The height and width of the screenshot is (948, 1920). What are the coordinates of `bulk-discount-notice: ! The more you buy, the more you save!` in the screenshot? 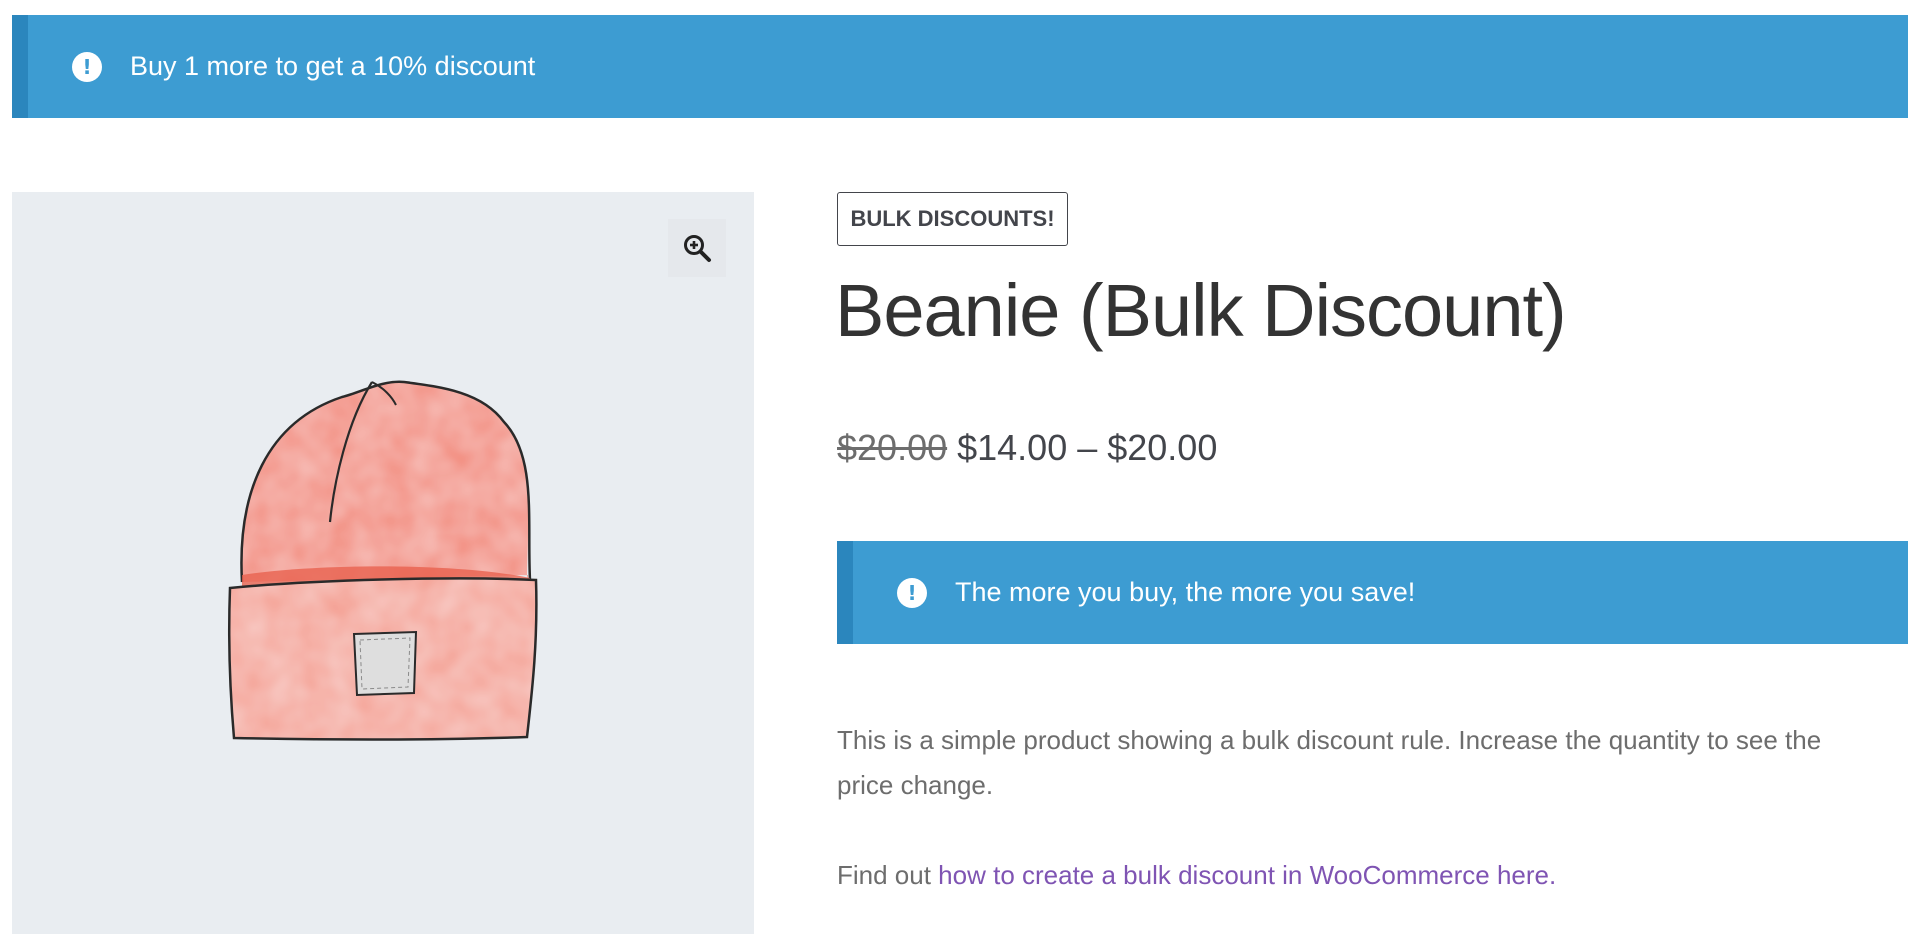 It's located at (1372, 592).